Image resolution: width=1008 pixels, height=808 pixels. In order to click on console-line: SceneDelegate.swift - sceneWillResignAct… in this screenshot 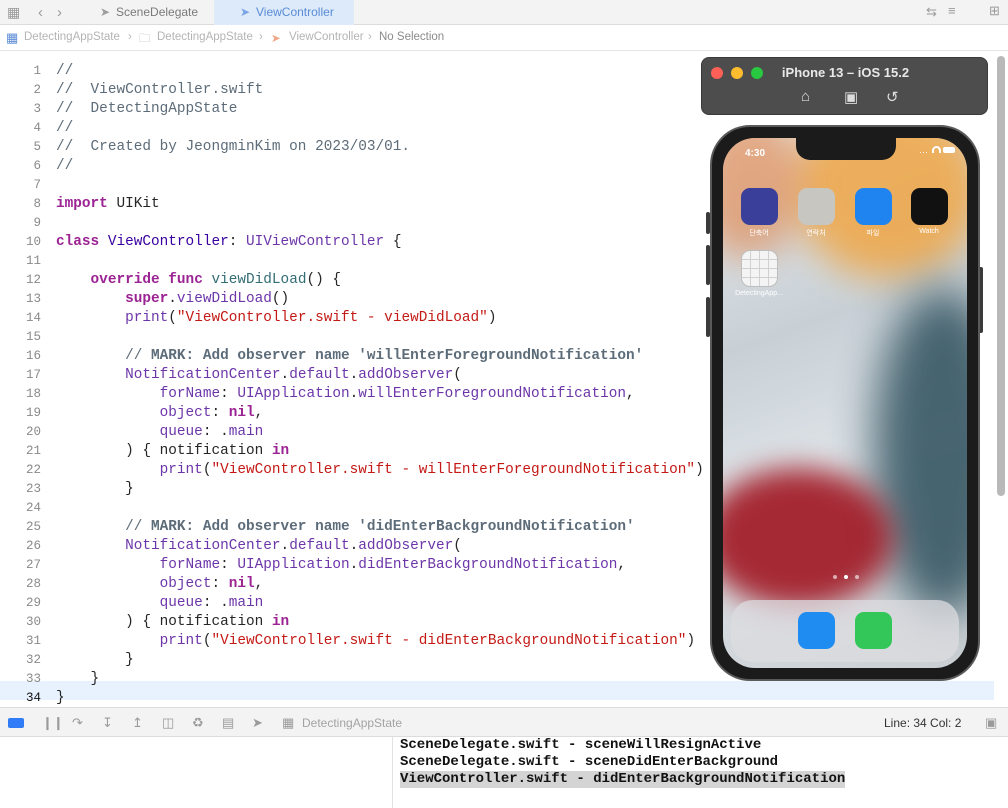, I will do `click(581, 745)`.